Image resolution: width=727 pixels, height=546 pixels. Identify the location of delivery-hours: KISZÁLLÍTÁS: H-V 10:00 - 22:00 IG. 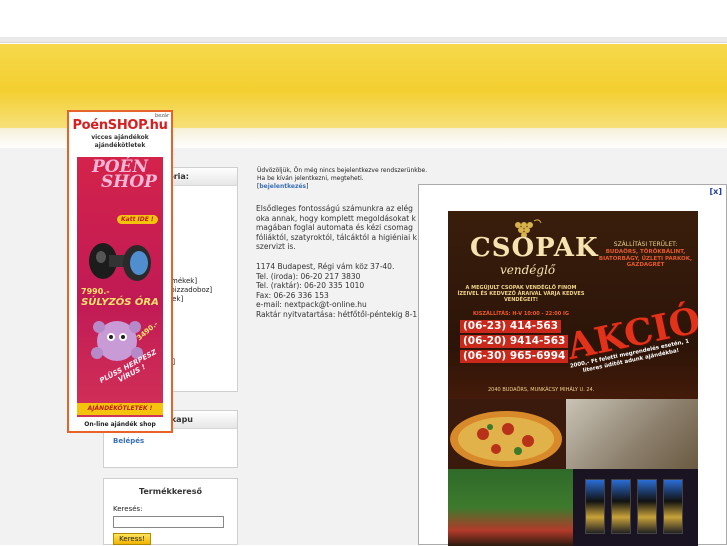
(521, 314).